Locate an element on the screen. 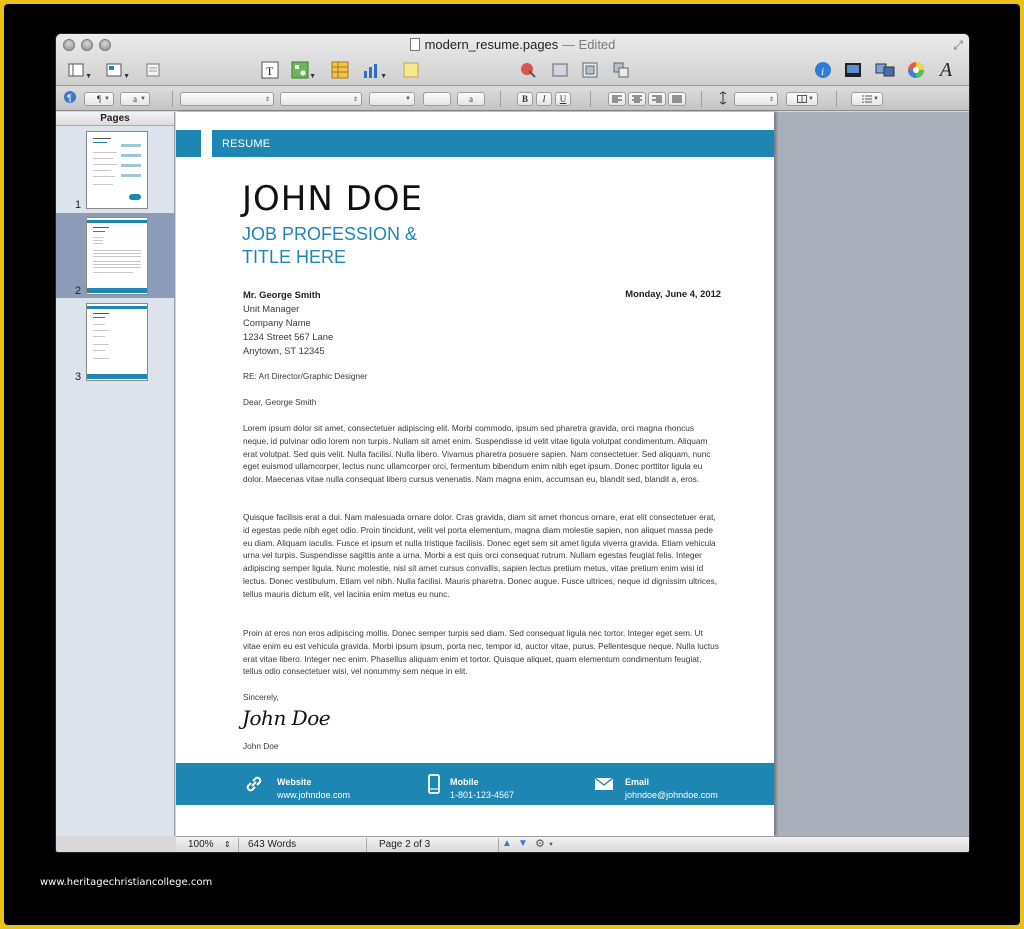 The height and width of the screenshot is (929, 1024). sidebar-title: Pages is located at coordinates (115, 119).